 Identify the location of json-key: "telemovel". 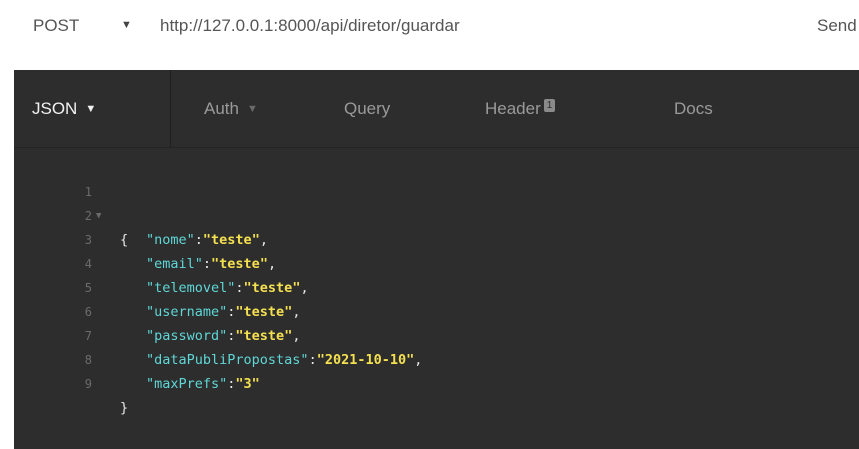
(191, 288).